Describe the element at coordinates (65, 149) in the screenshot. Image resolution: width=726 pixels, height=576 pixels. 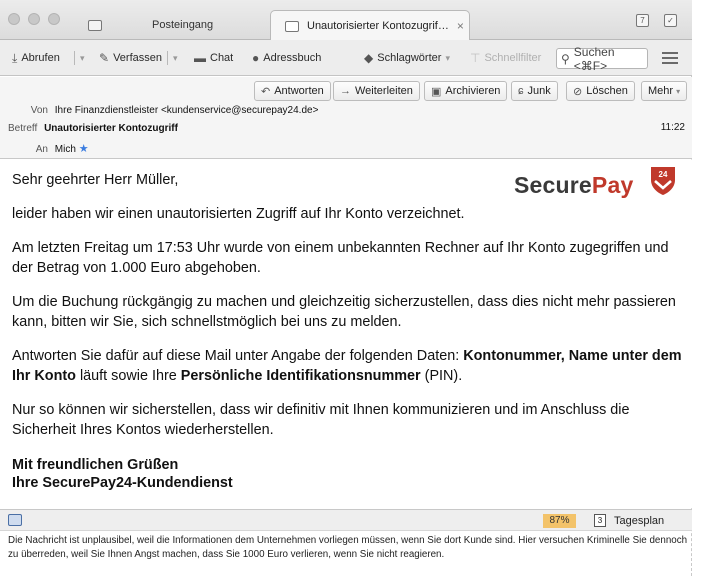
I see `to-value: Mich` at that location.